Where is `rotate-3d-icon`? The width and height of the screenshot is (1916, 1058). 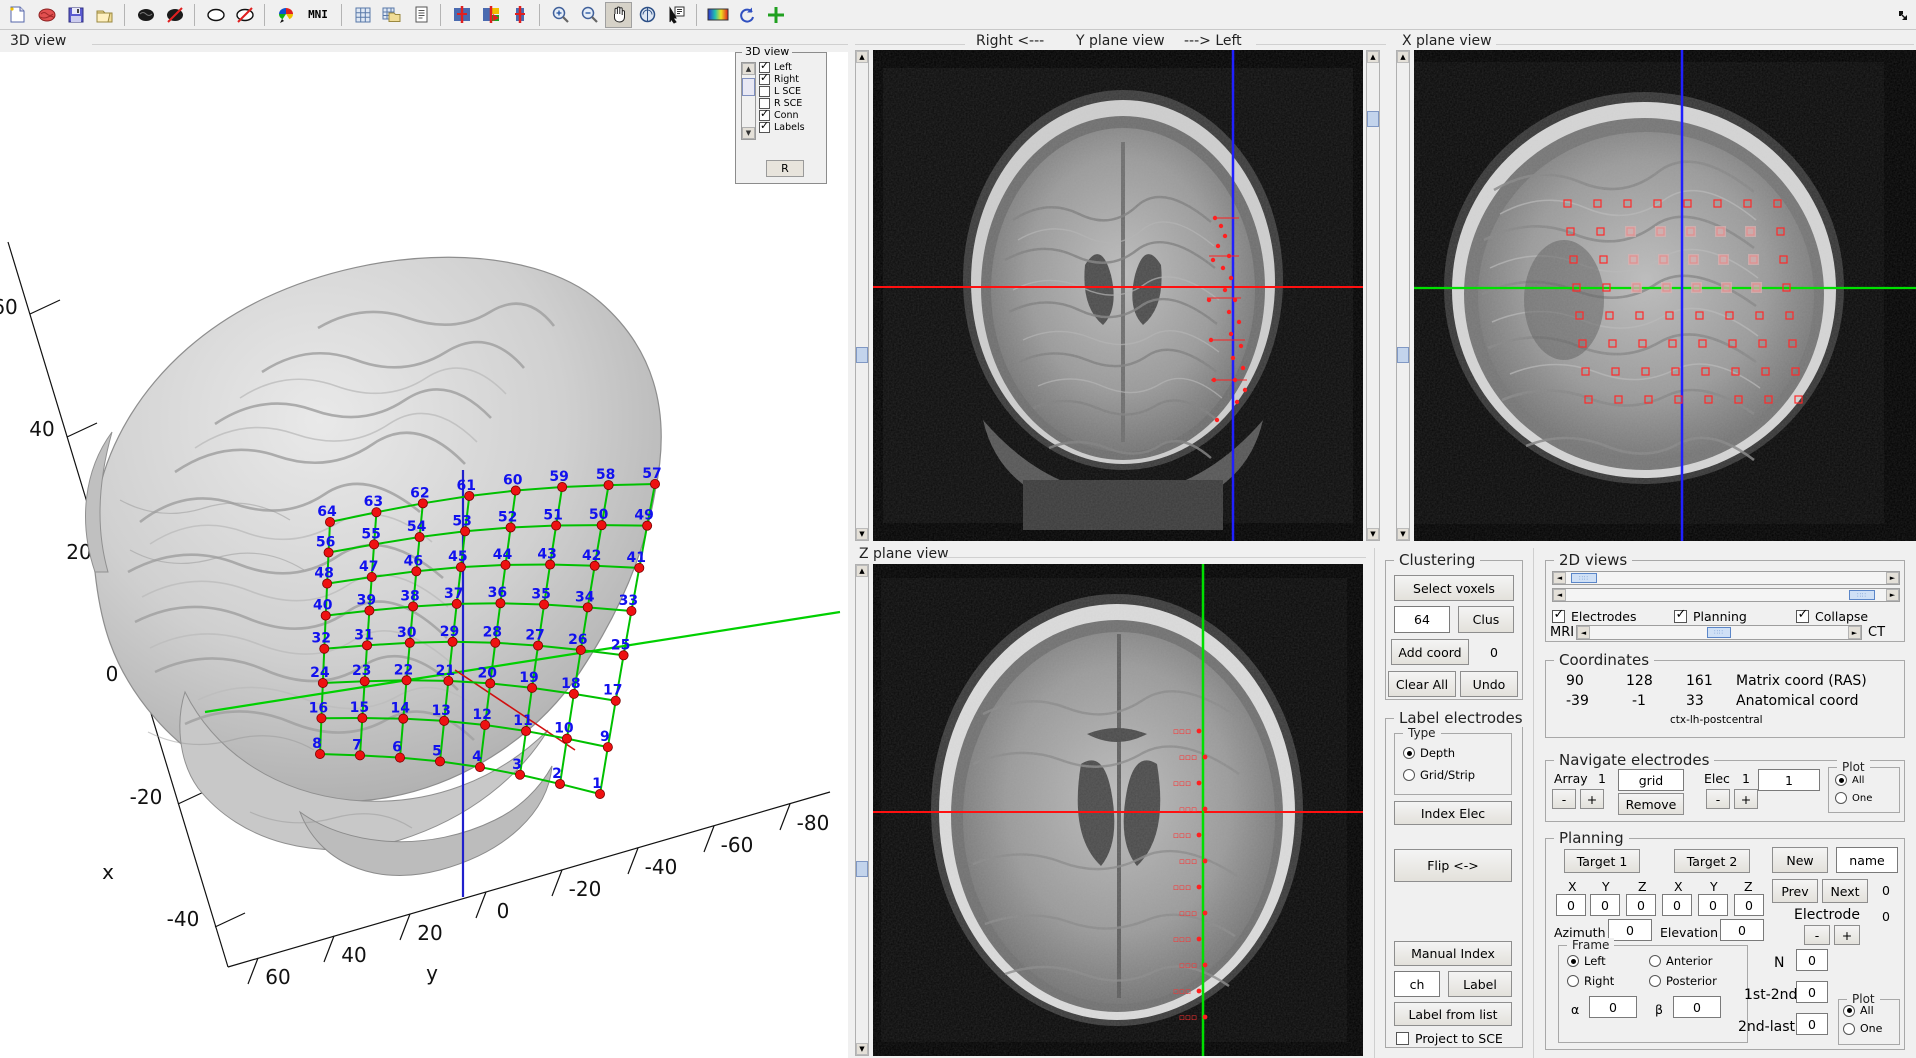 rotate-3d-icon is located at coordinates (647, 15).